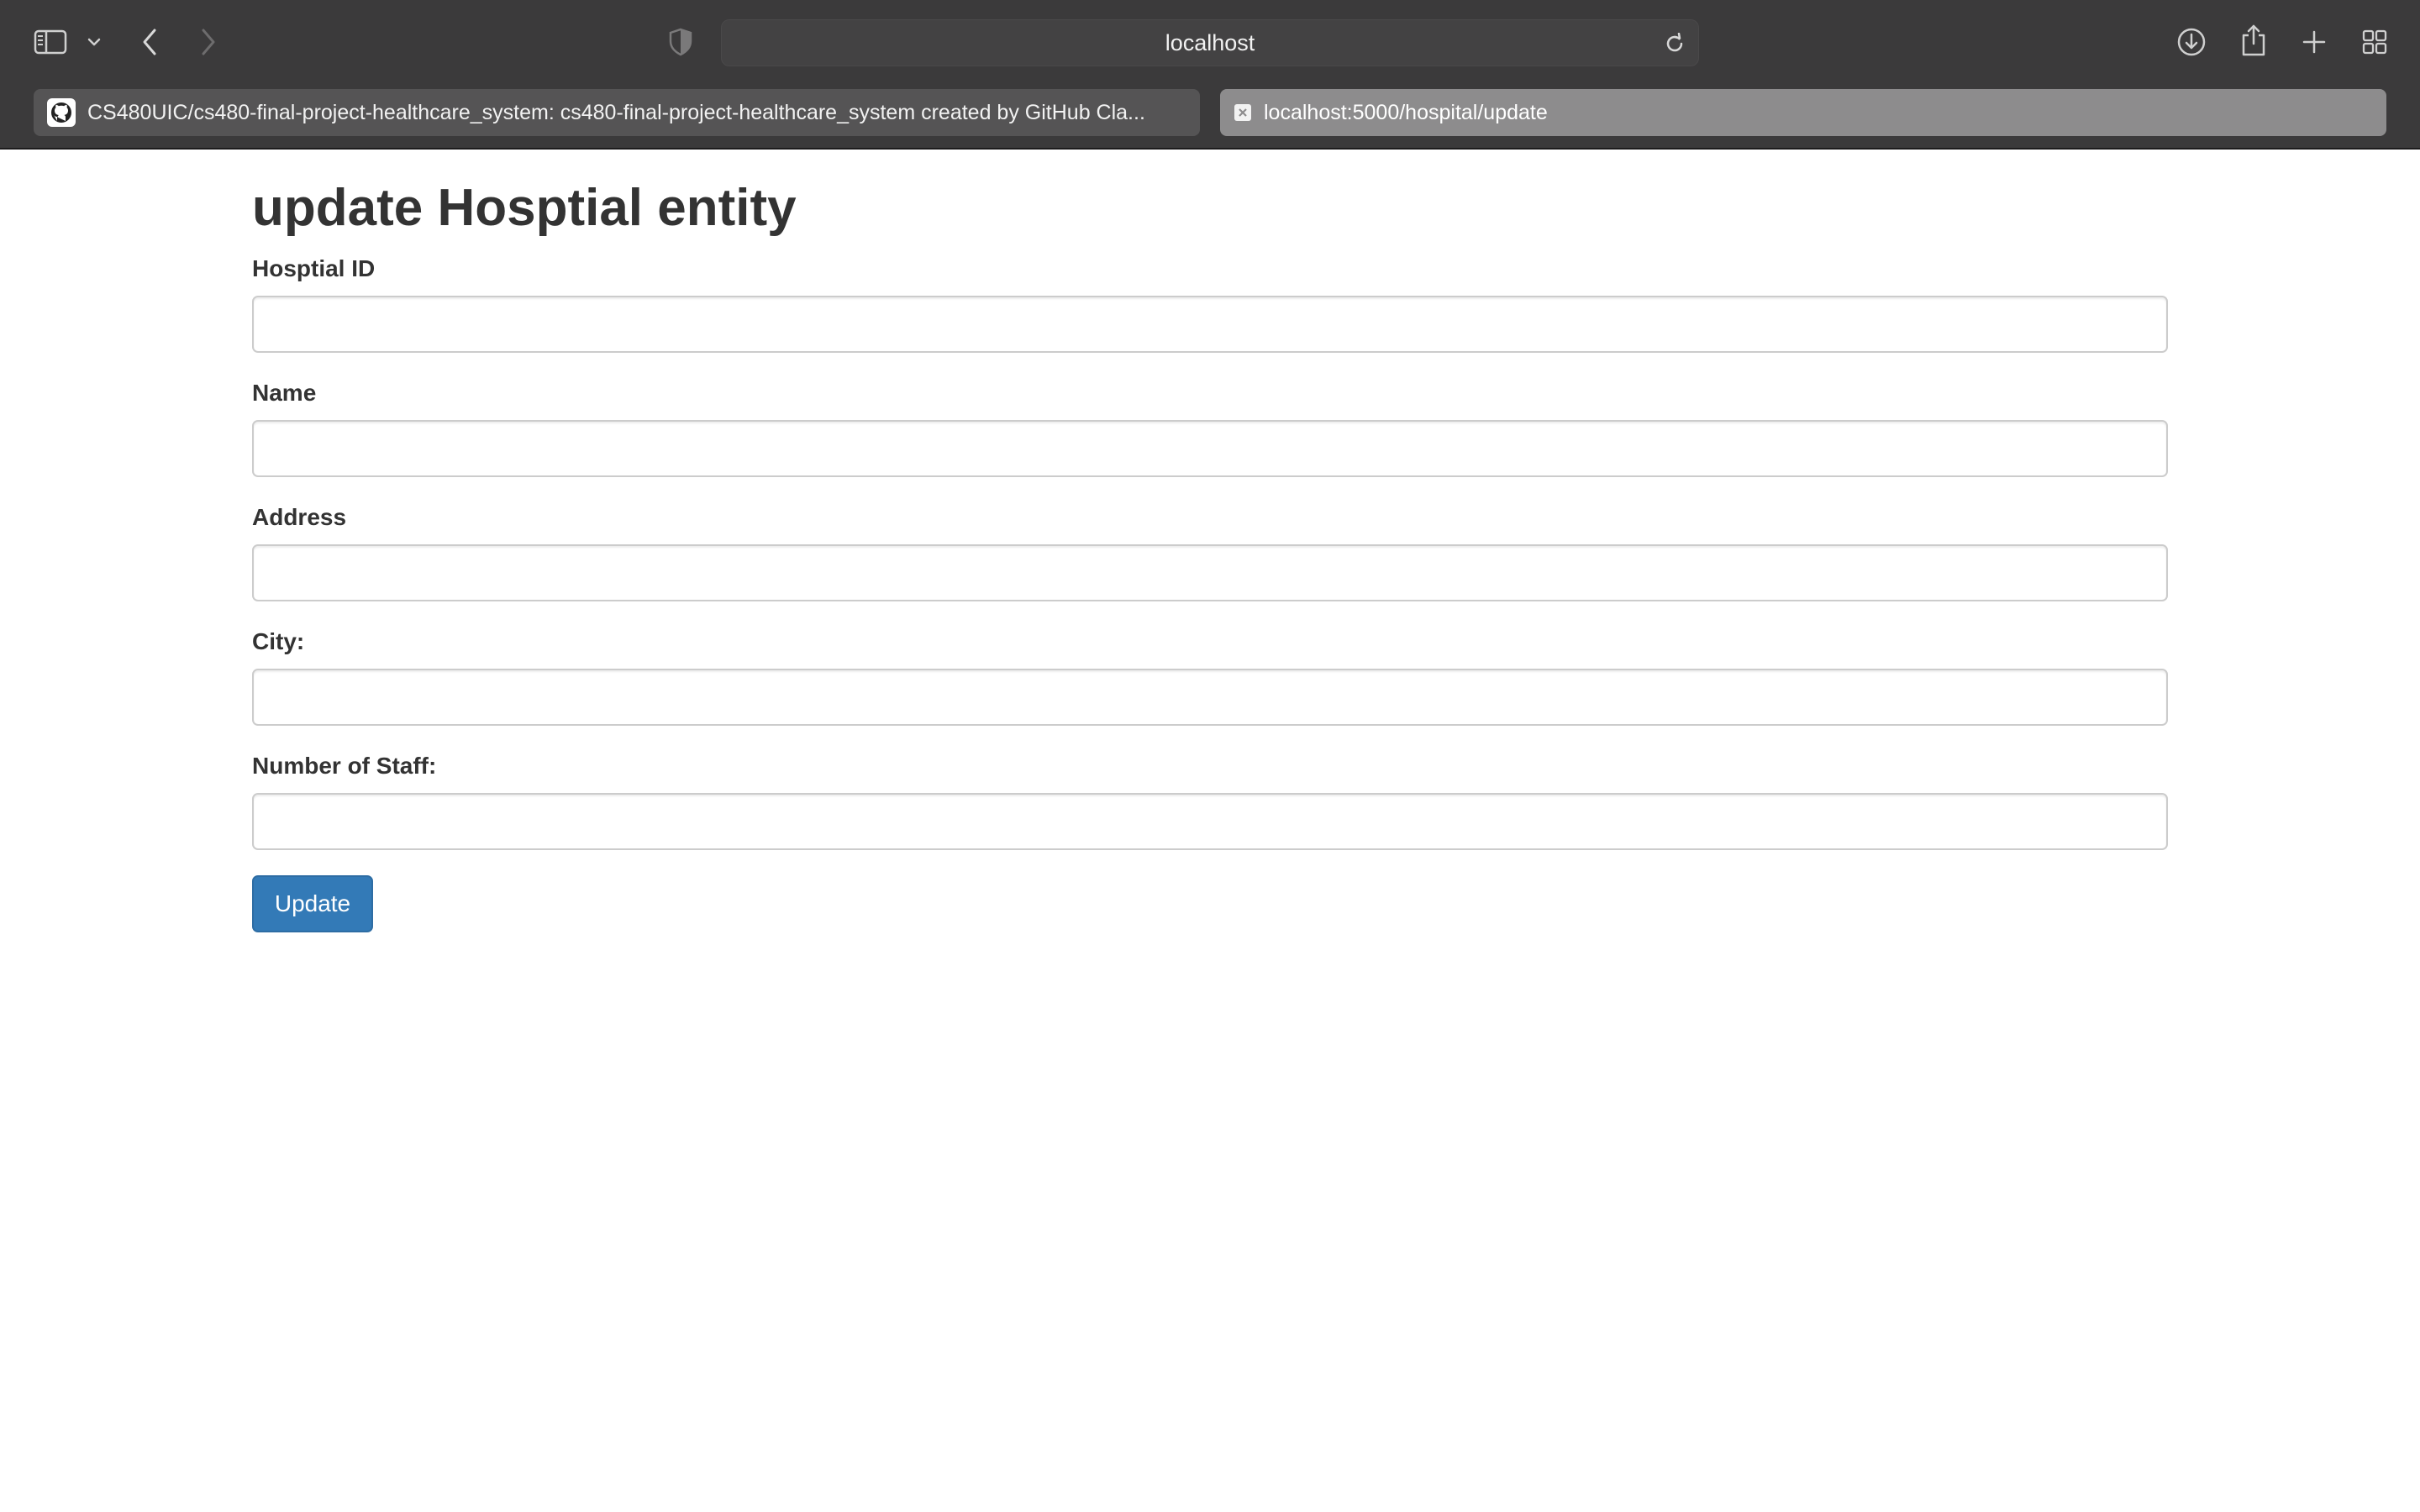 This screenshot has width=2420, height=1512. Describe the element at coordinates (2253, 40) in the screenshot. I see `share-icon` at that location.